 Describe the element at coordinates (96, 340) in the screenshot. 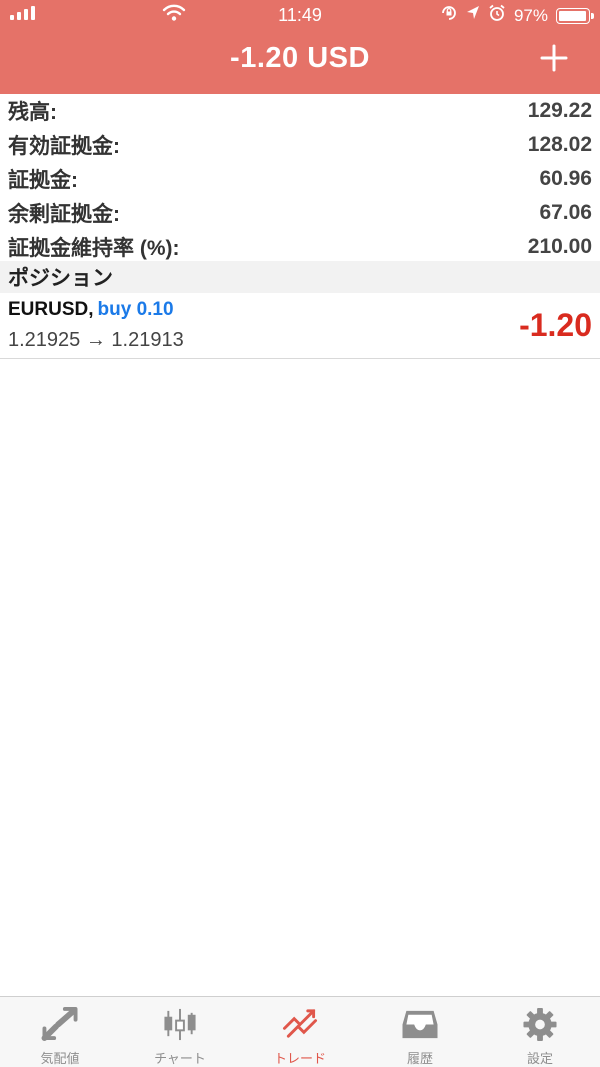

I see `position-prices: 1.21925 → 1.21913` at that location.